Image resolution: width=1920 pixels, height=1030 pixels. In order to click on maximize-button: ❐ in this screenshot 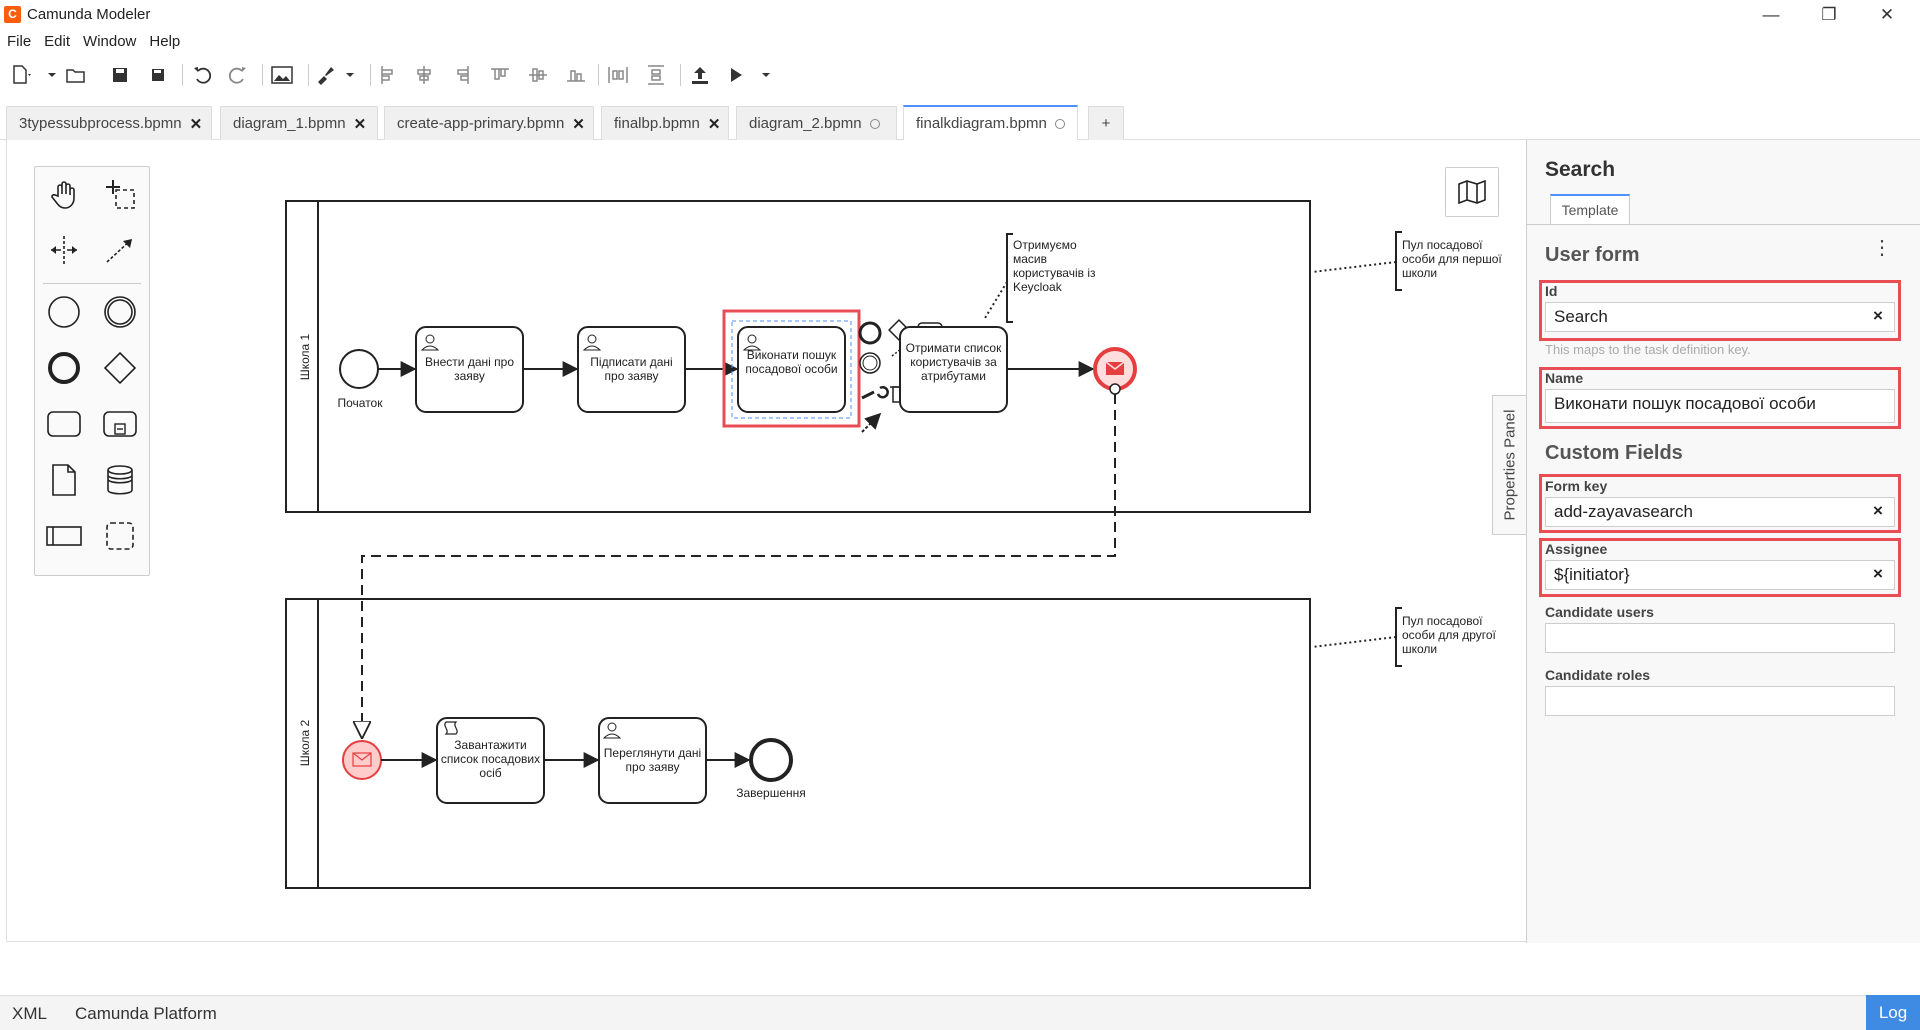, I will do `click(1829, 15)`.